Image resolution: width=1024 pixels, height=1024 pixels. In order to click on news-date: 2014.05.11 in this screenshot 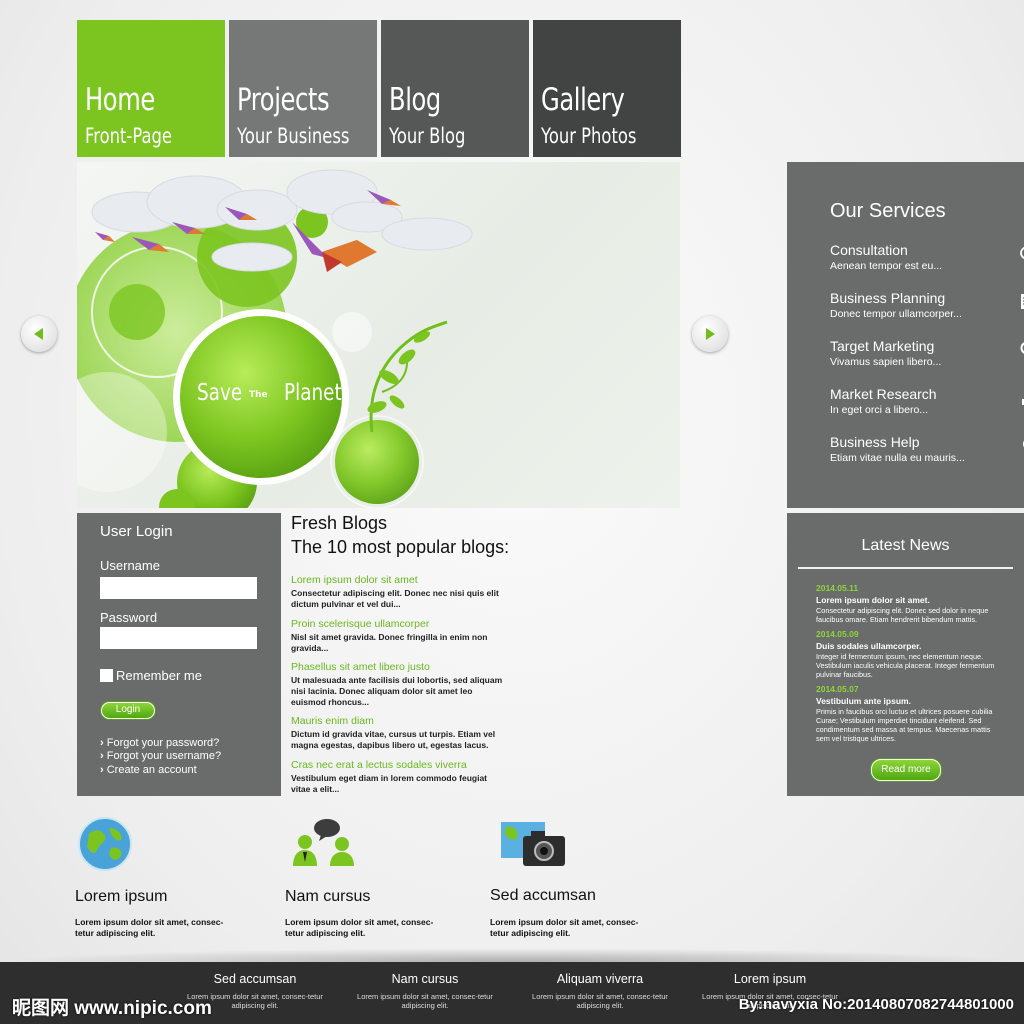, I will do `click(837, 588)`.